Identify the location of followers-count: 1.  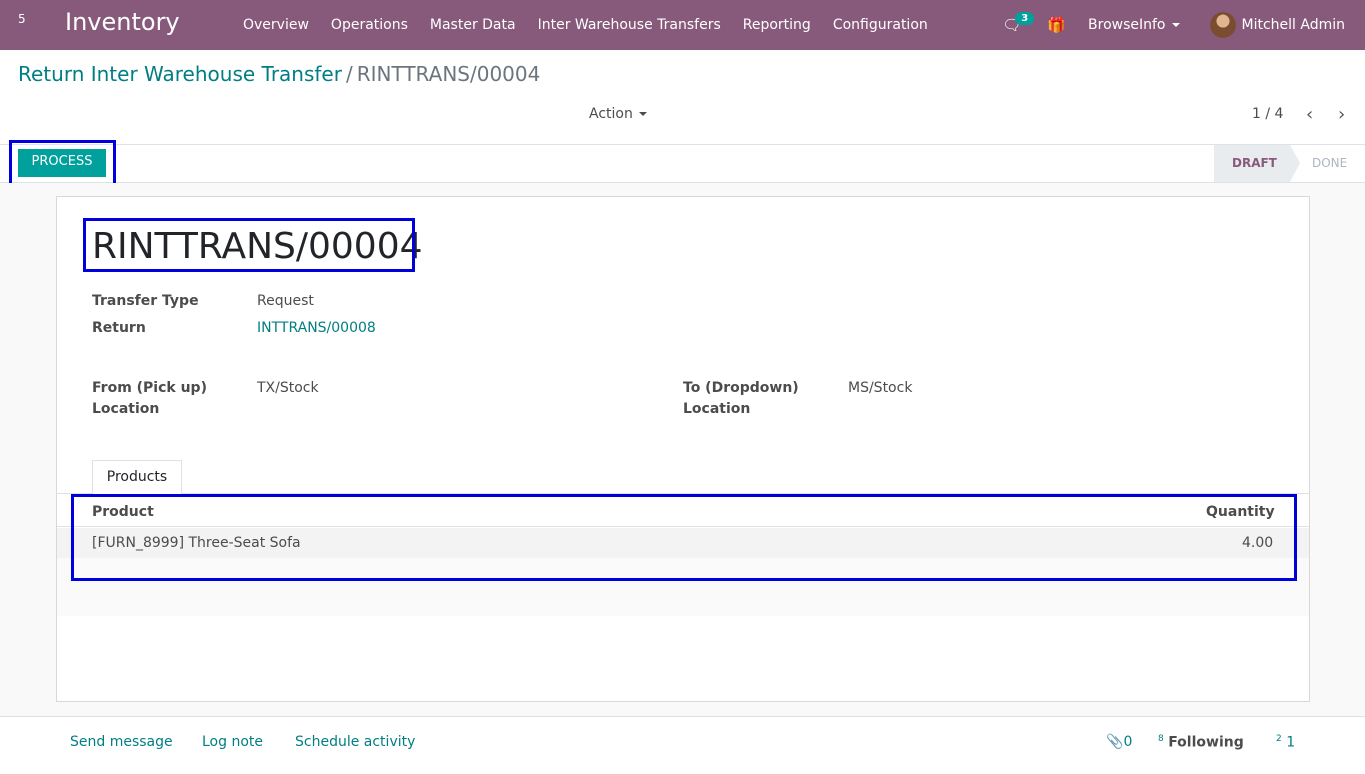
(1291, 742).